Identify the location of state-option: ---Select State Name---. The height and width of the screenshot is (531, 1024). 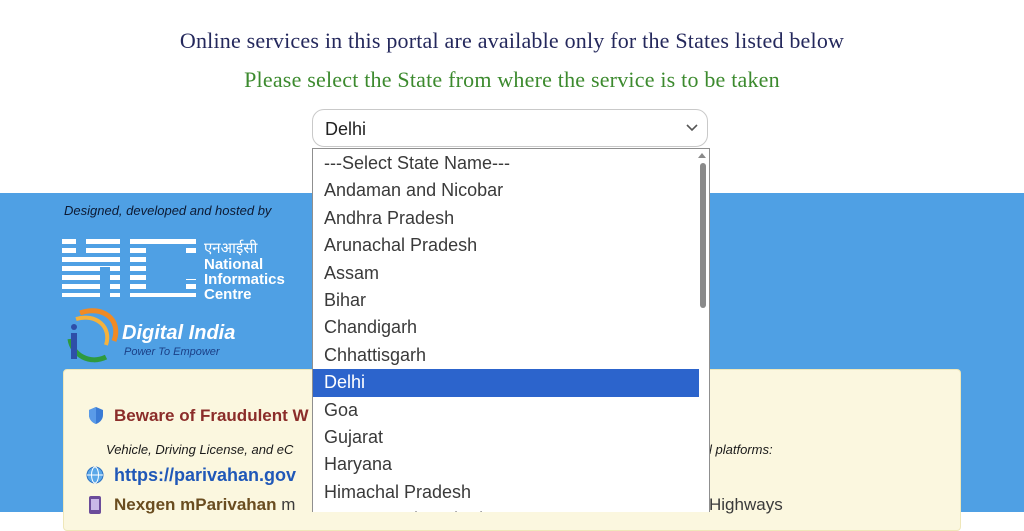
(506, 163).